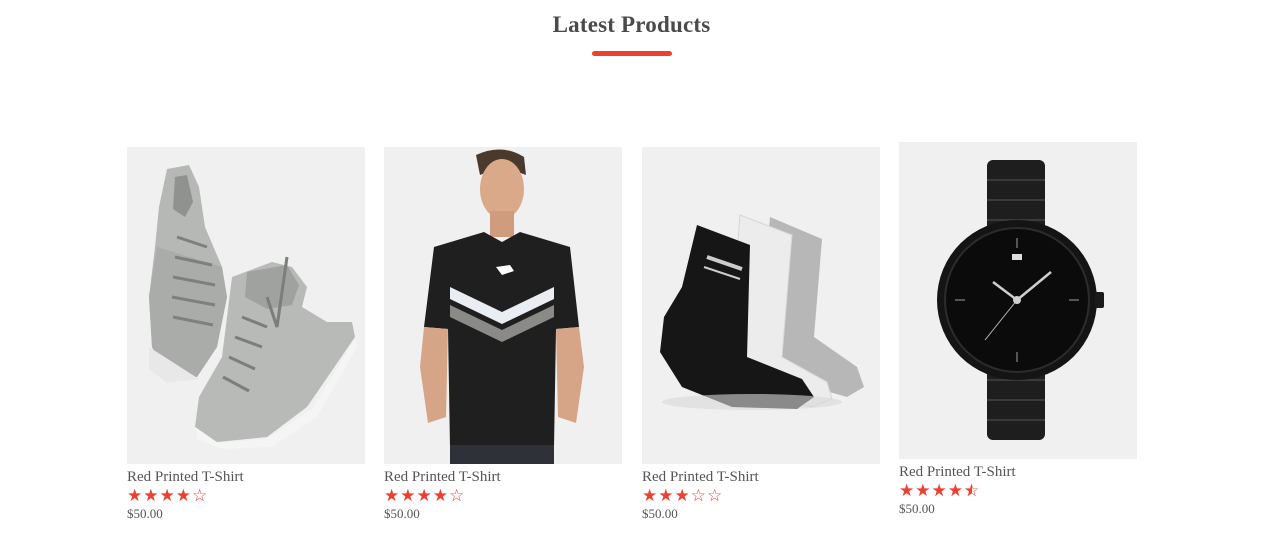 The width and height of the screenshot is (1263, 541). I want to click on product-card: Red Printed T-Shirt ★★★★★☆ $50.00, so click(1018, 330).